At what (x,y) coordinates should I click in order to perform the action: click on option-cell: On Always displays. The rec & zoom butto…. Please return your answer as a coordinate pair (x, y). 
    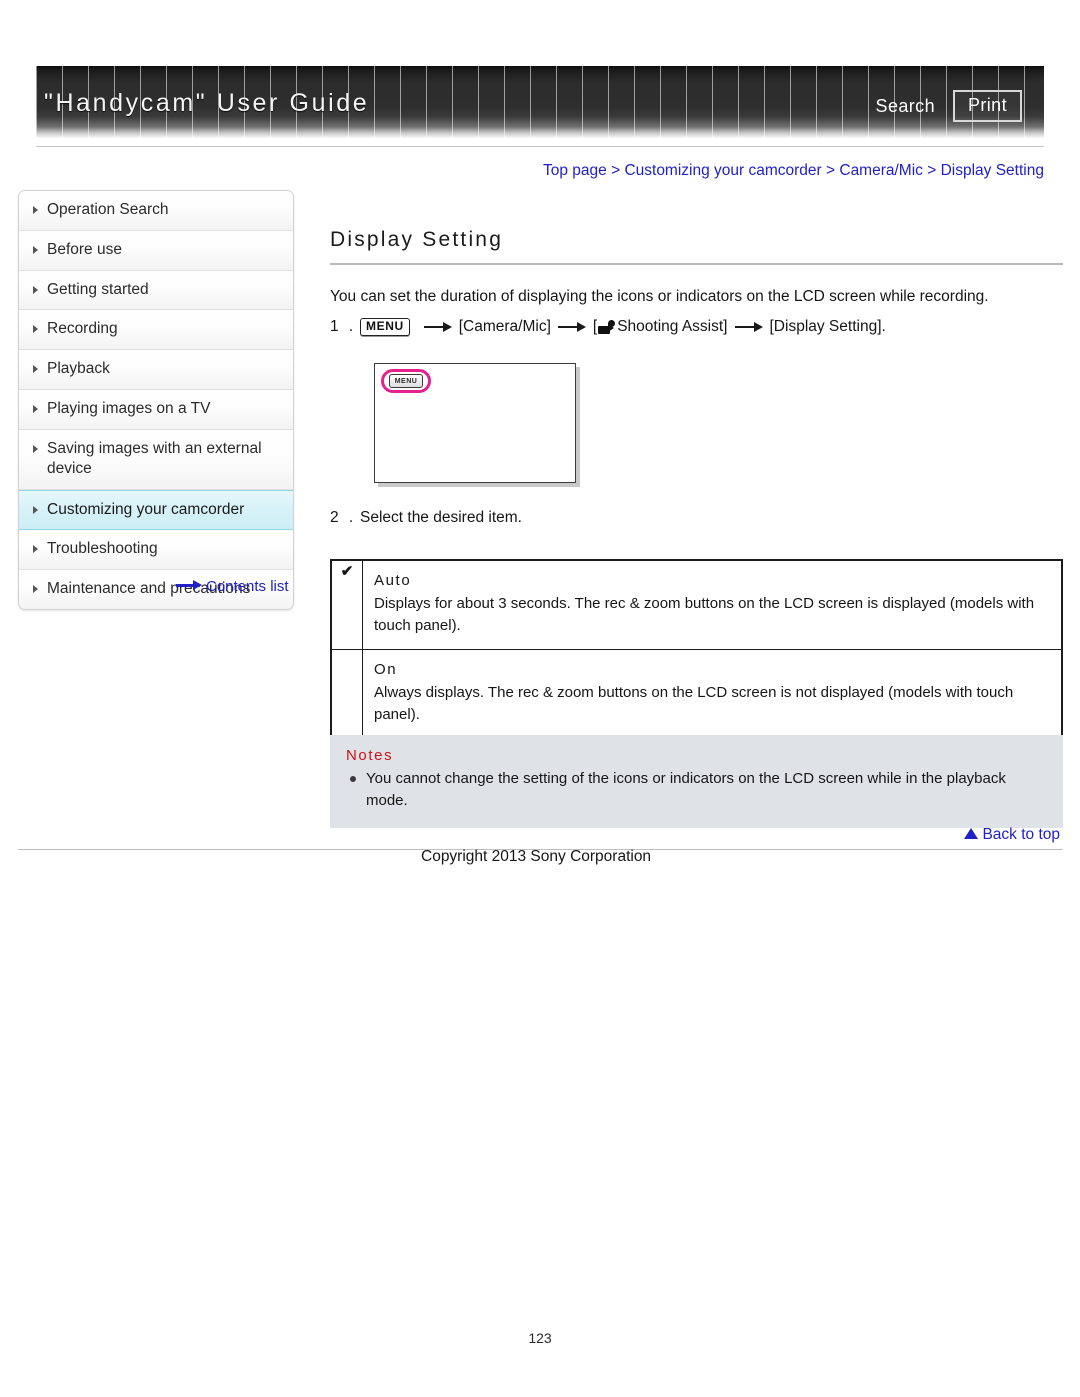
    Looking at the image, I should click on (712, 693).